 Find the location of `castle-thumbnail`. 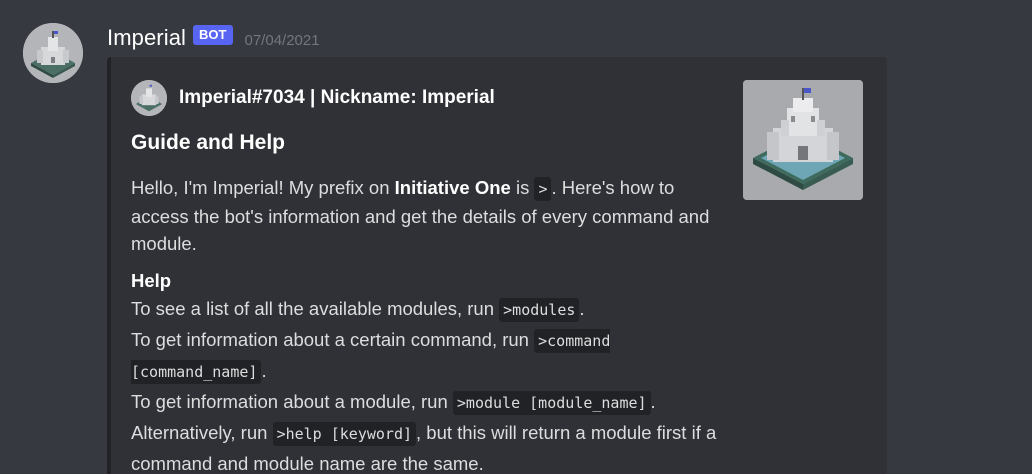

castle-thumbnail is located at coordinates (803, 140).